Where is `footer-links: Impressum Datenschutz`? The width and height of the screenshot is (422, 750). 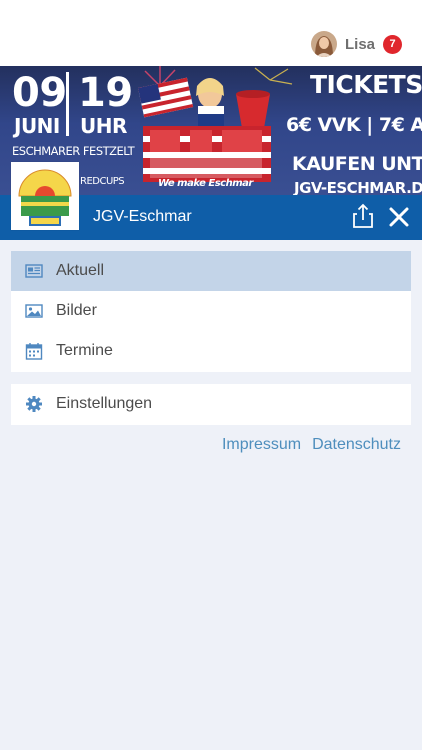 footer-links: Impressum Datenschutz is located at coordinates (311, 445).